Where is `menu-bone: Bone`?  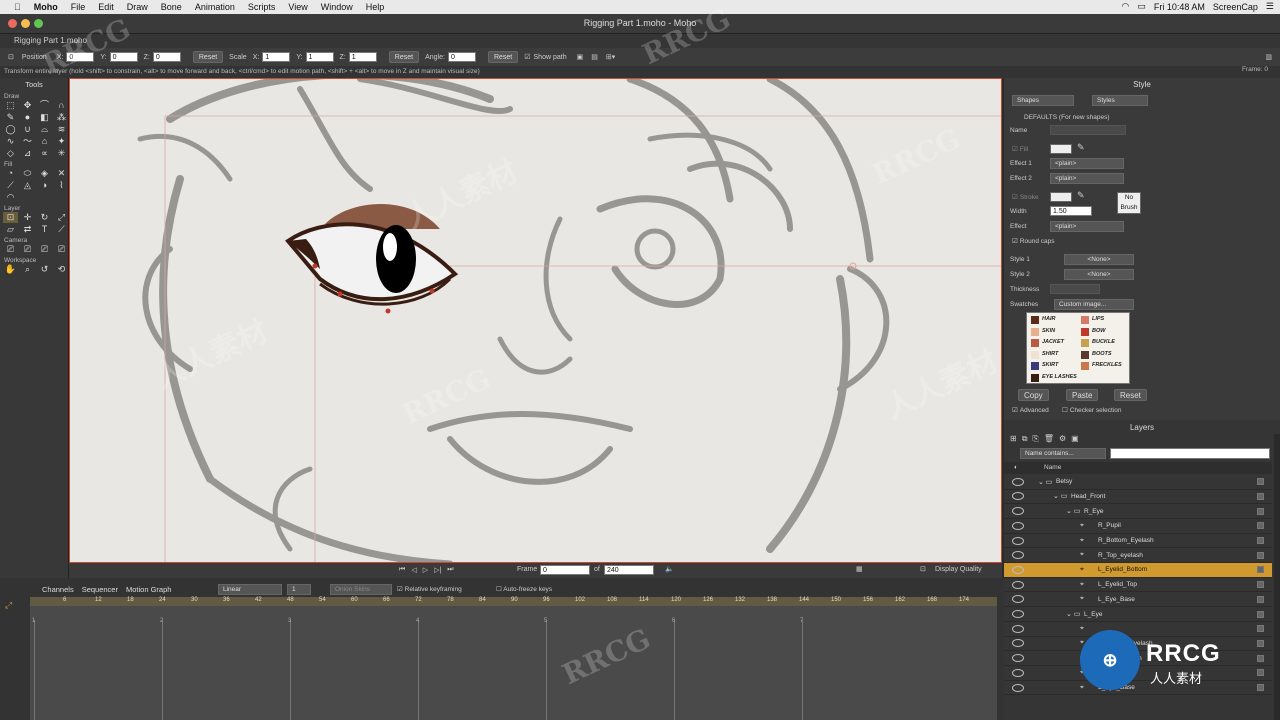 menu-bone: Bone is located at coordinates (171, 7).